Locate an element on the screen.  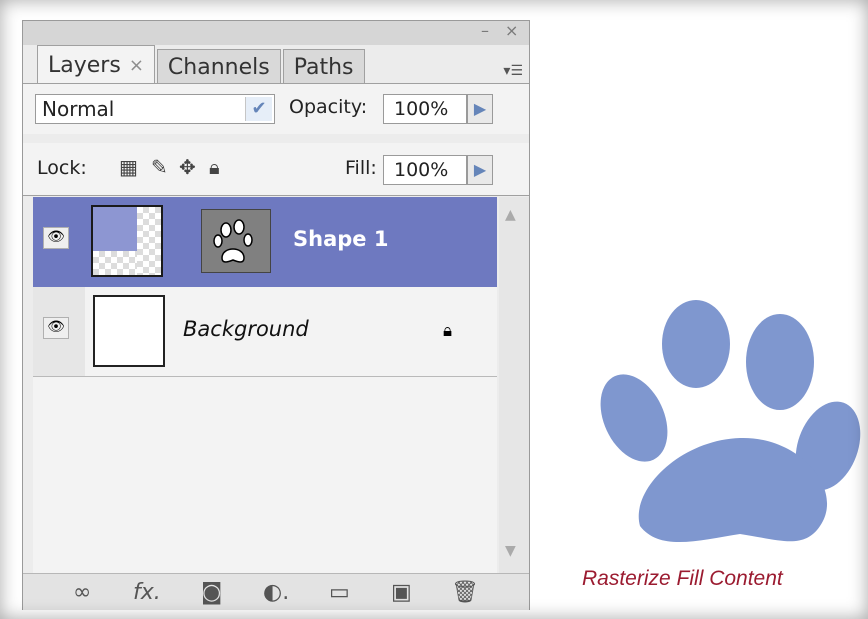
scroll-up-icon: ▲ is located at coordinates (510, 215).